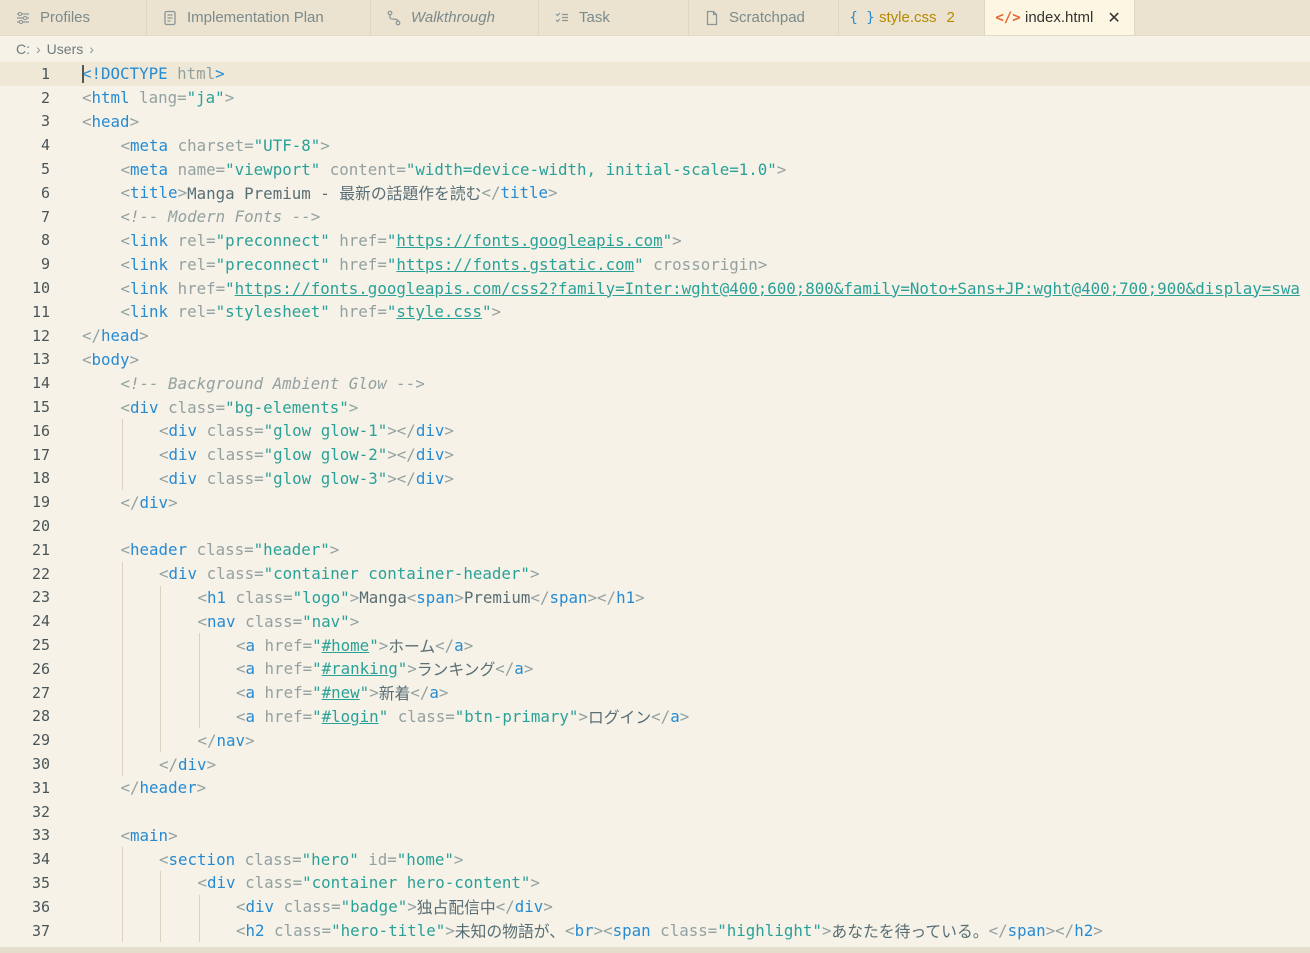 The image size is (1310, 953). What do you see at coordinates (655, 145) in the screenshot?
I see `code-line: 4 < meta charset= "UTF-8" >` at bounding box center [655, 145].